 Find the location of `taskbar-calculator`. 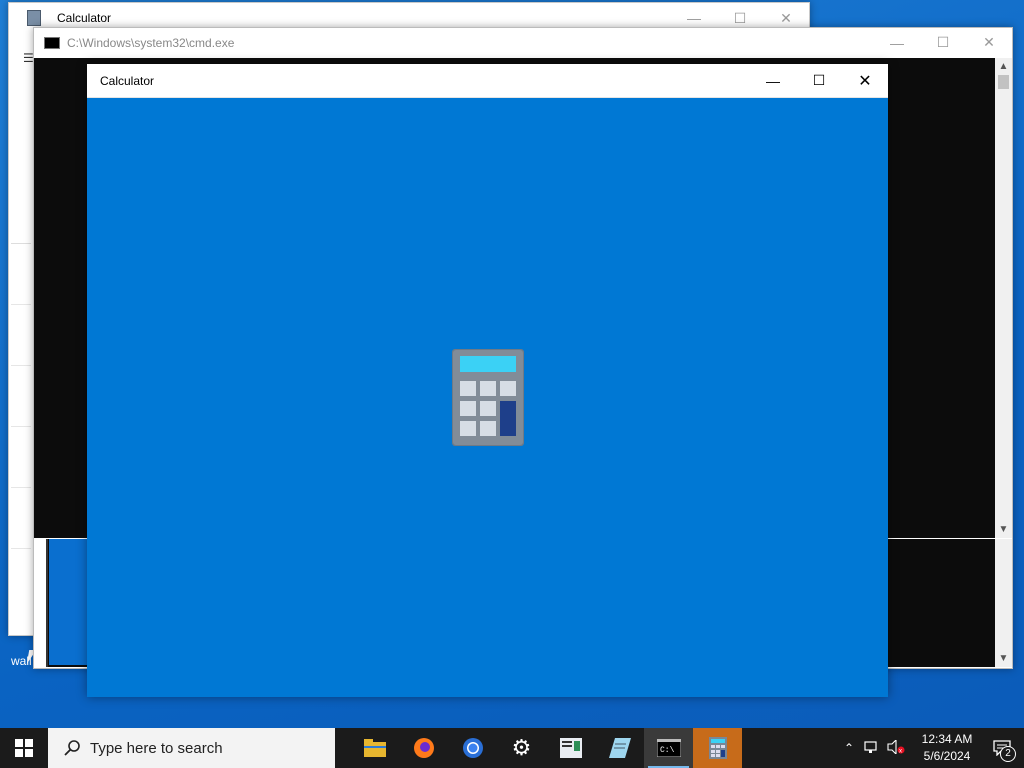

taskbar-calculator is located at coordinates (717, 748).